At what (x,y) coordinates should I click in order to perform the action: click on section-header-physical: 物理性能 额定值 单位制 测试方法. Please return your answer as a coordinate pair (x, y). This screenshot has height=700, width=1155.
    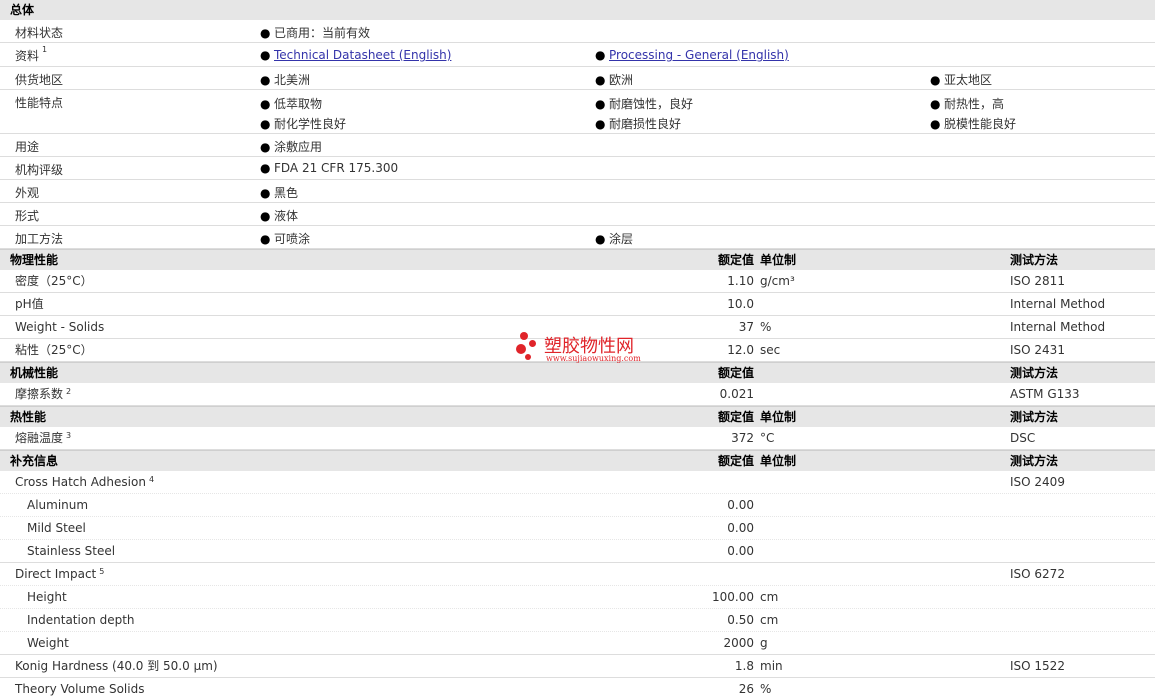
    Looking at the image, I should click on (577, 259).